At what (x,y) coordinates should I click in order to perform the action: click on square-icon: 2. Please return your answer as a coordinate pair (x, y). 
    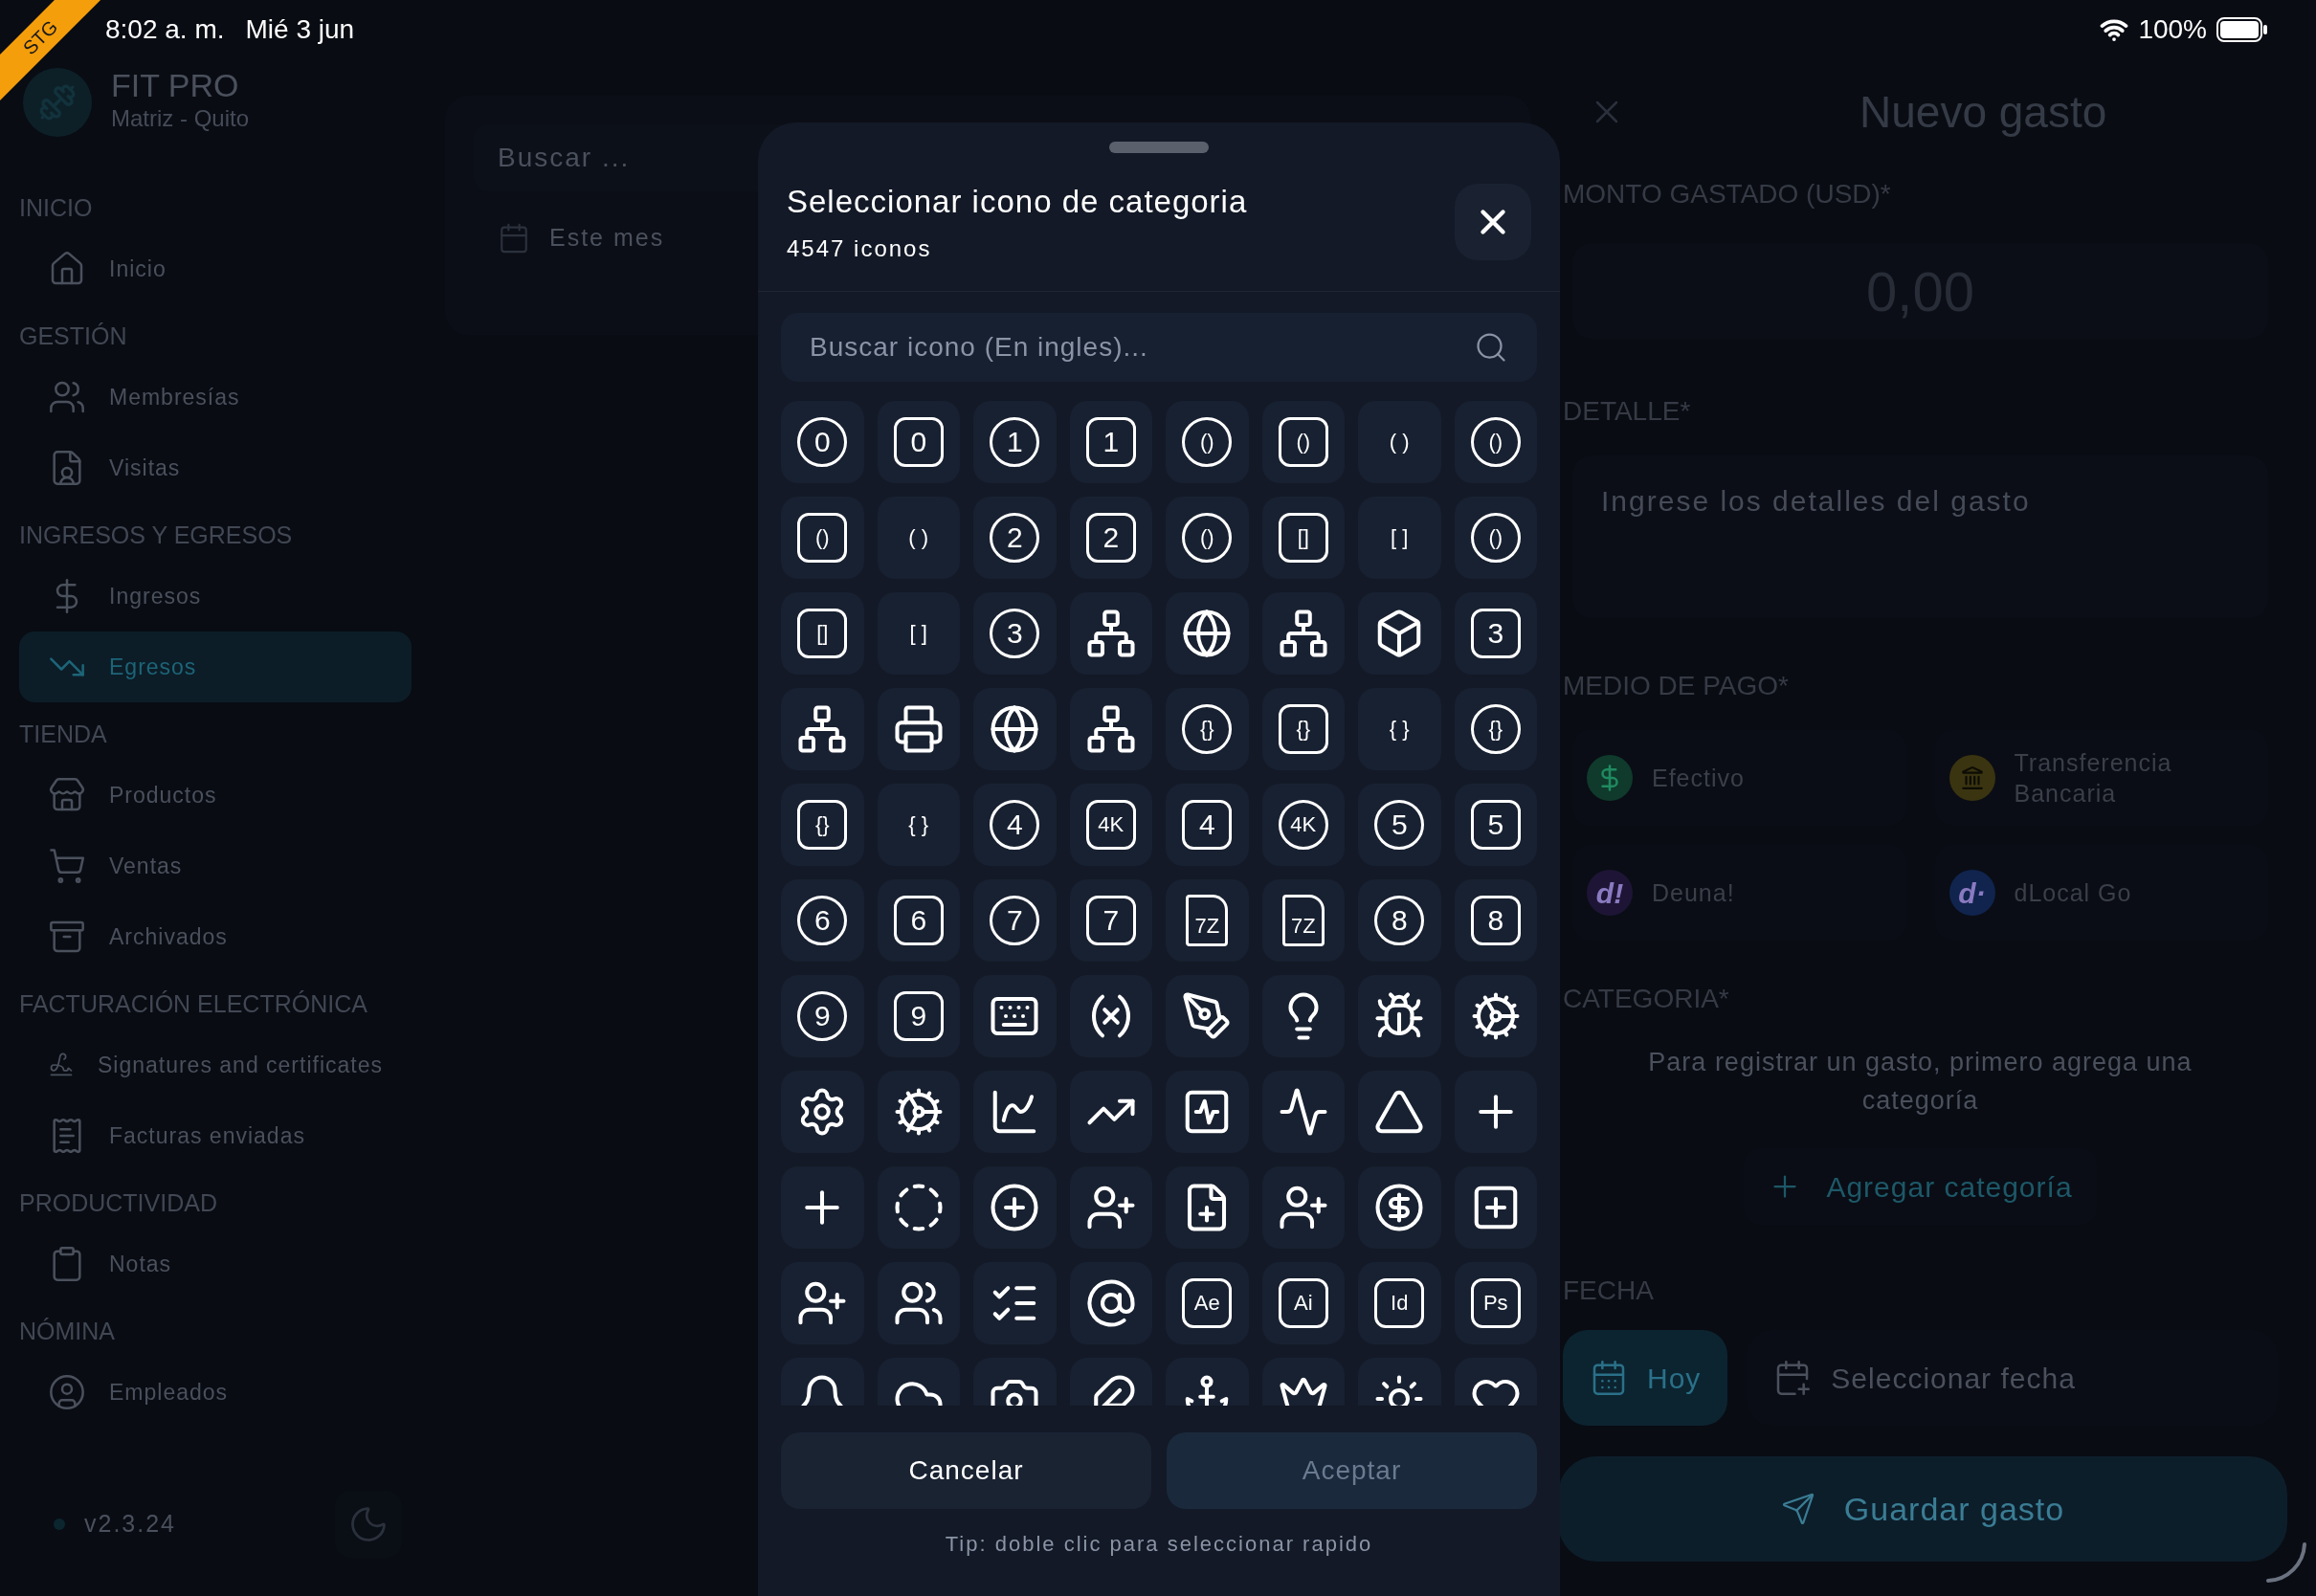
    Looking at the image, I should click on (1110, 537).